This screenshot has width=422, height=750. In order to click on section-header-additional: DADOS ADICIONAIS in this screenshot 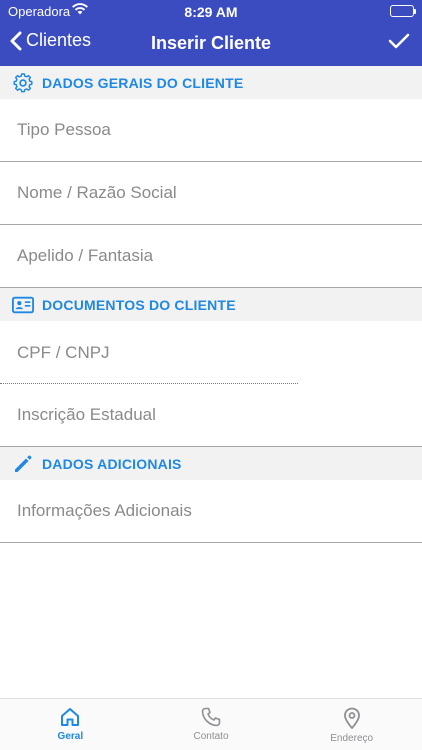, I will do `click(211, 463)`.